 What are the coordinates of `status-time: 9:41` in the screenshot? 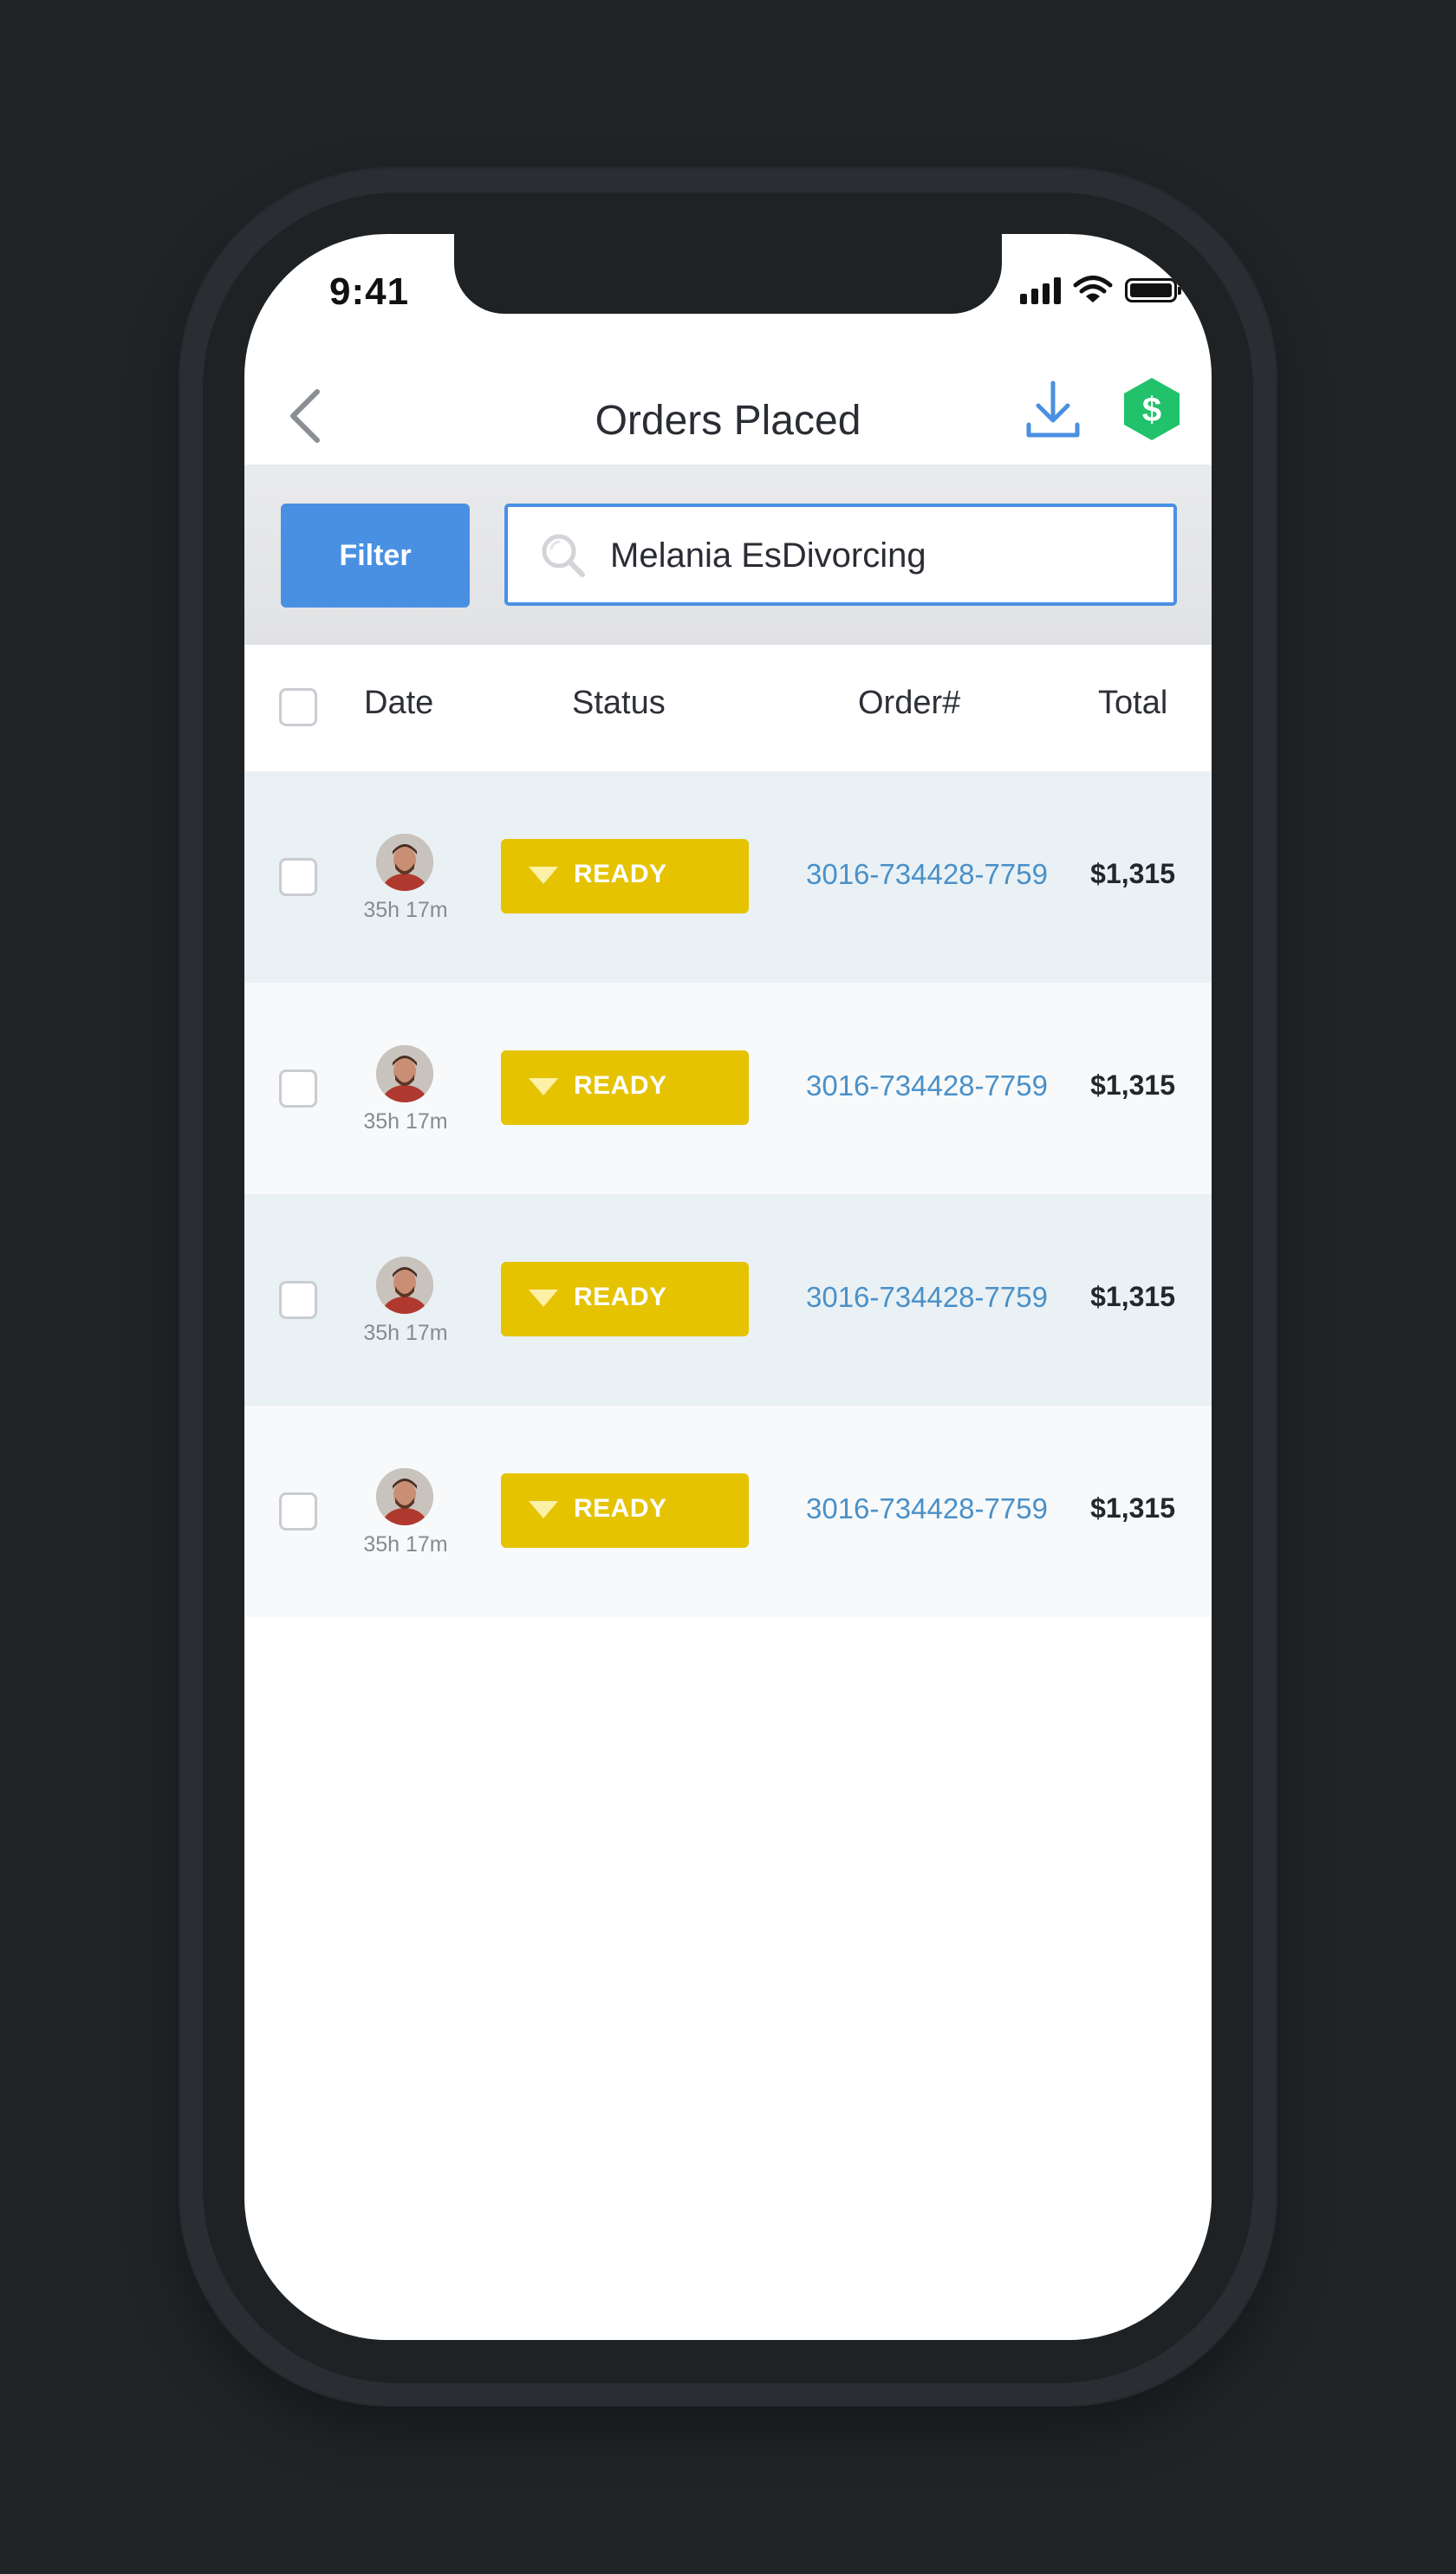 It's located at (369, 291).